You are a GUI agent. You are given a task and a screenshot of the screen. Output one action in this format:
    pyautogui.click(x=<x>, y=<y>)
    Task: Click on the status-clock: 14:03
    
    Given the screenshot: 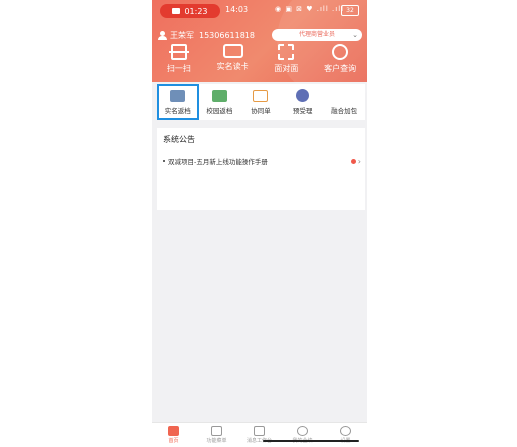 What is the action you would take?
    pyautogui.click(x=237, y=9)
    